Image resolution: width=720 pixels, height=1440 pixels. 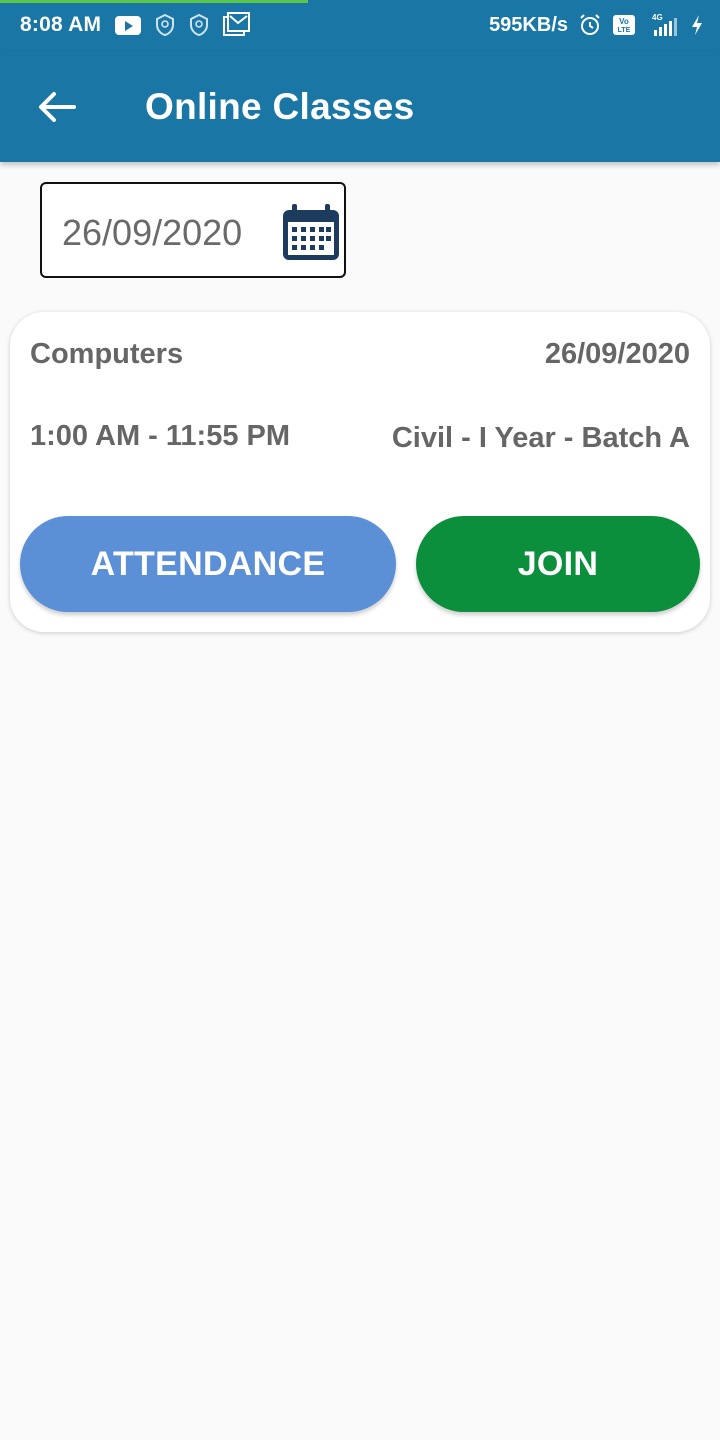 I want to click on class-batch: Civil - I Year - Batch A, so click(x=540, y=438).